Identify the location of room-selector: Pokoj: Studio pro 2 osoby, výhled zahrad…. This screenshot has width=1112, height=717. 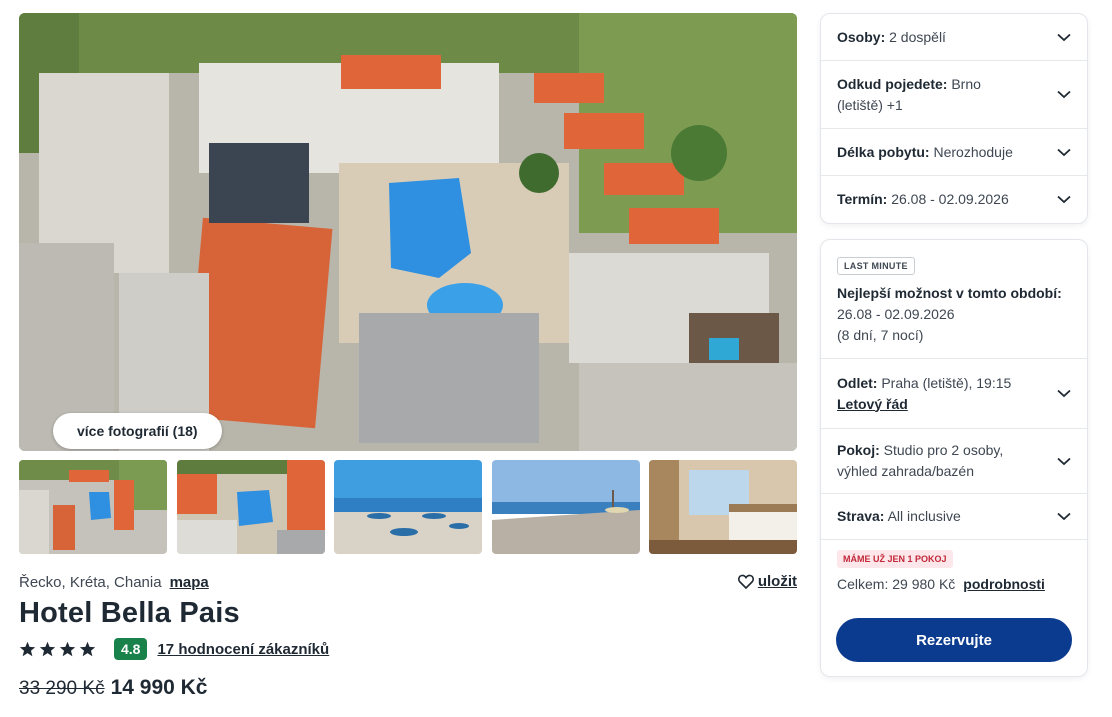
(954, 461).